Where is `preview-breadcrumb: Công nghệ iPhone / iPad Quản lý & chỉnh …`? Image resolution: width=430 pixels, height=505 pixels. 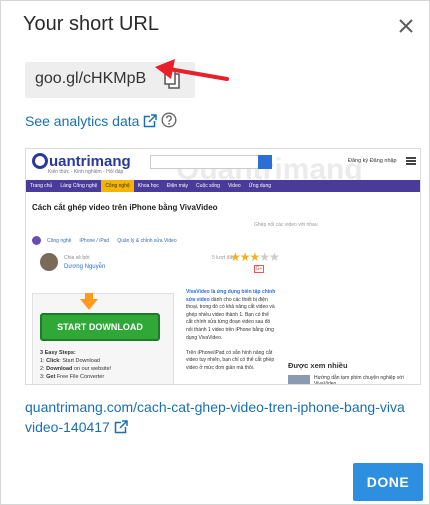 preview-breadcrumb: Công nghệ iPhone / iPad Quản lý & chỉnh … is located at coordinates (108, 240).